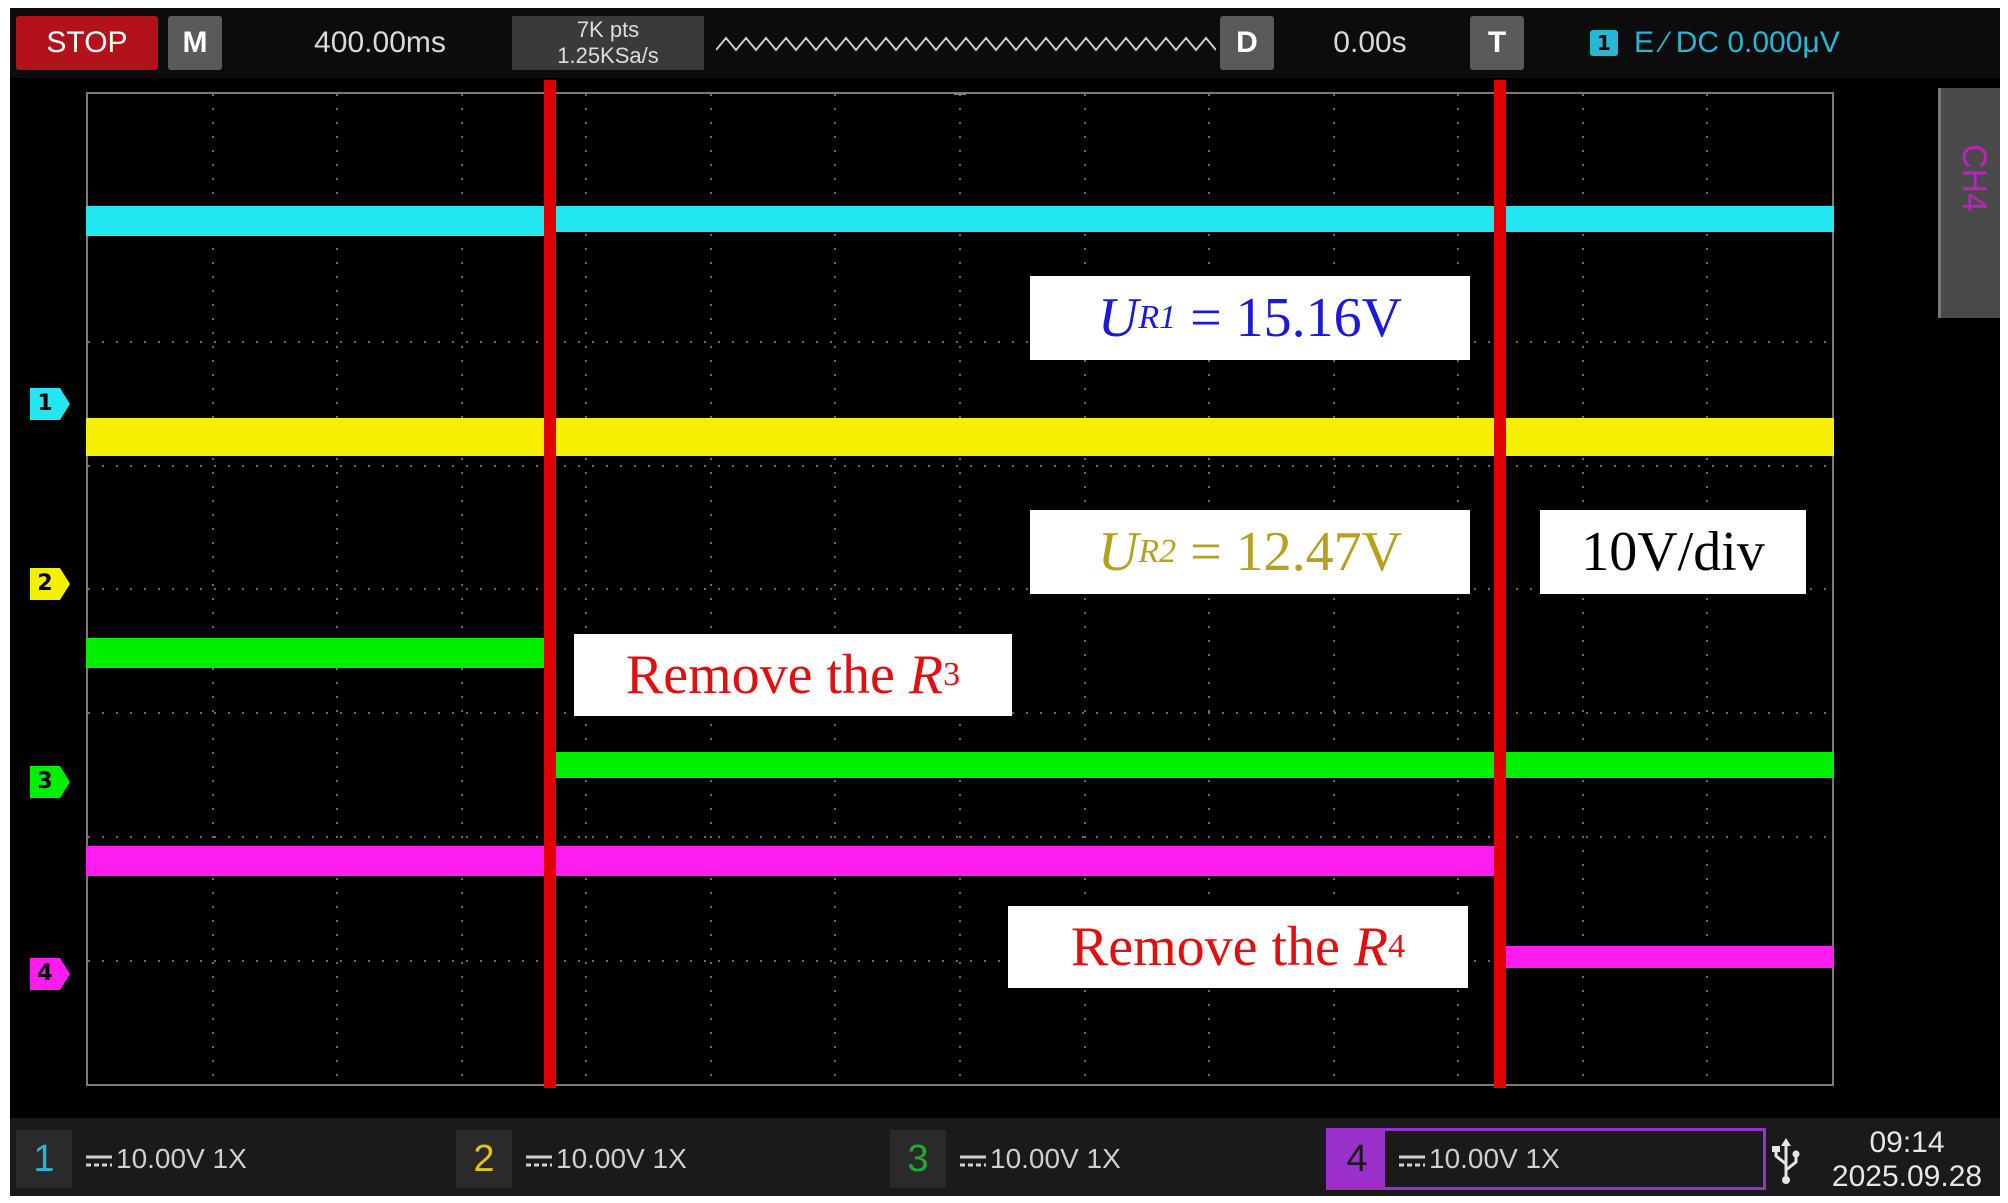 Image resolution: width=2008 pixels, height=1203 pixels. What do you see at coordinates (621, 1158) in the screenshot?
I see `ch2-scale: 10.00V 1X` at bounding box center [621, 1158].